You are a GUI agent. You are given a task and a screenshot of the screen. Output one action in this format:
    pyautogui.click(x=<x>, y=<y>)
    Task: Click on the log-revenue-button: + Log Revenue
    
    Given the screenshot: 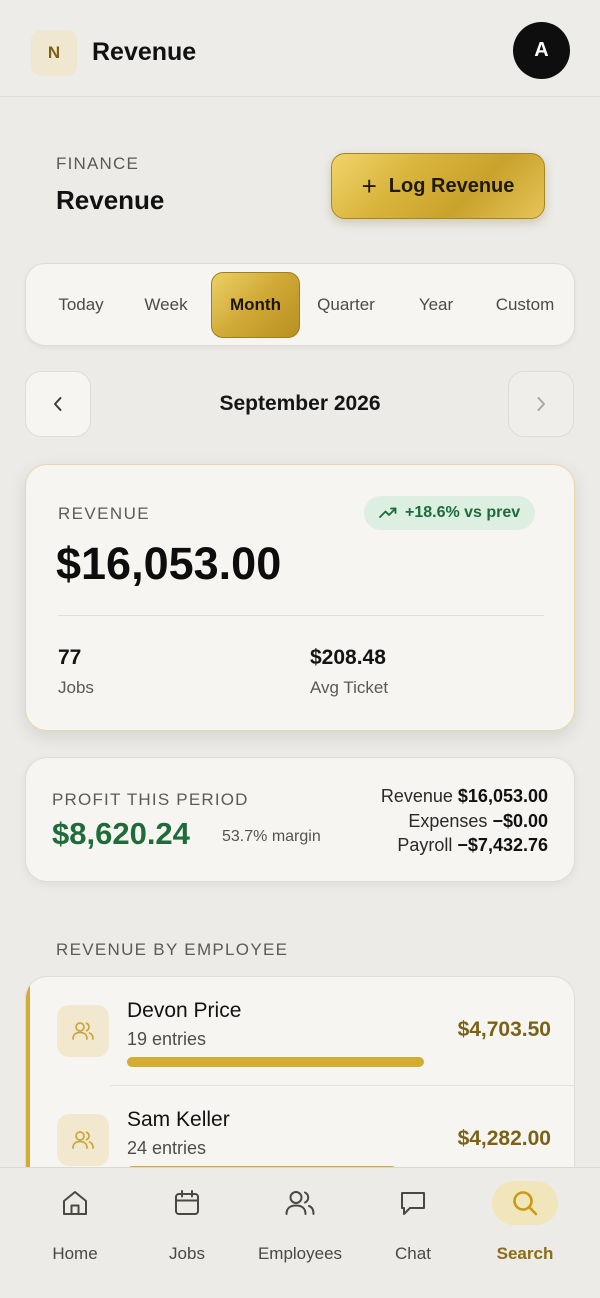 What is the action you would take?
    pyautogui.click(x=438, y=186)
    